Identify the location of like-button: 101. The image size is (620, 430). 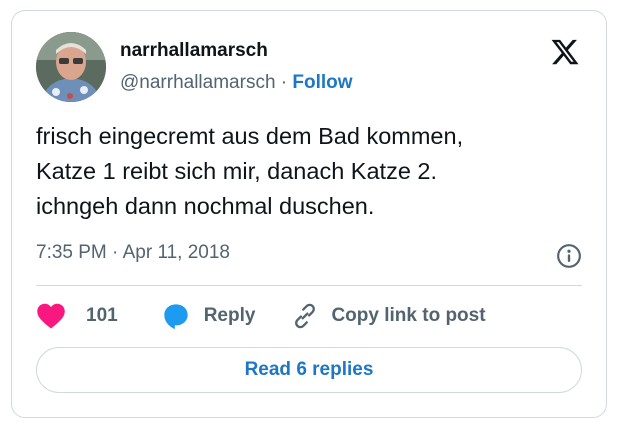
(77, 316).